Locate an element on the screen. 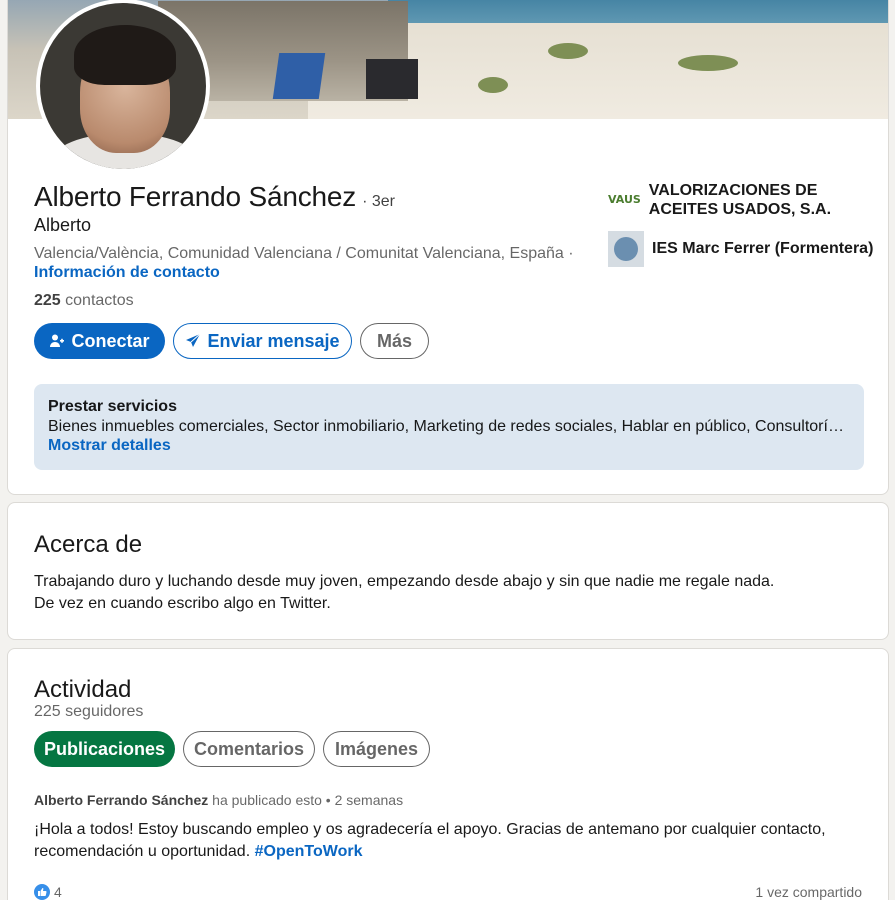 The image size is (895, 900). show-details-link: Mostrar detalles is located at coordinates (449, 446).